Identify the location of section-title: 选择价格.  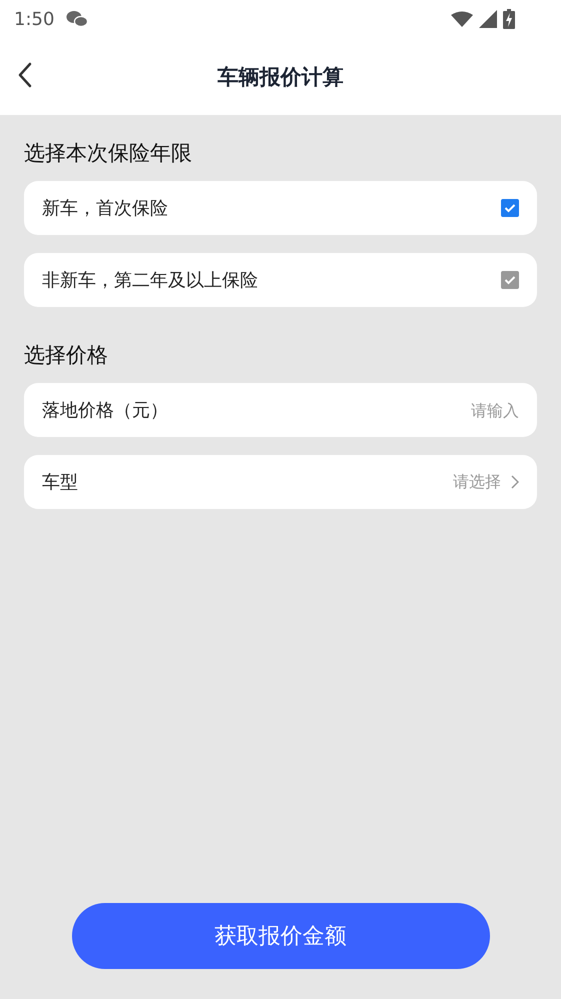
(66, 355).